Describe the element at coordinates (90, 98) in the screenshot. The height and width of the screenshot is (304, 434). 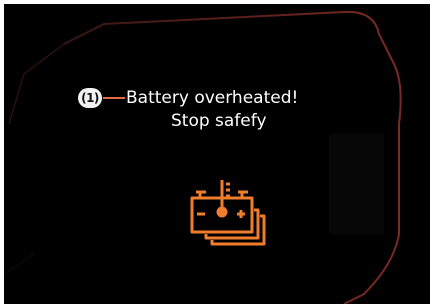
I see `callout-number-badge: (1)` at that location.